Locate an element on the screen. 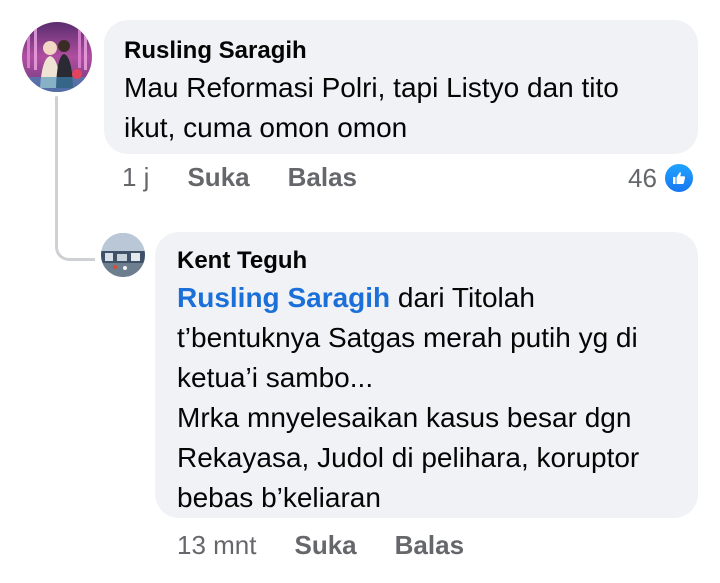  comment-text-line: dari Titolah is located at coordinates (462, 297).